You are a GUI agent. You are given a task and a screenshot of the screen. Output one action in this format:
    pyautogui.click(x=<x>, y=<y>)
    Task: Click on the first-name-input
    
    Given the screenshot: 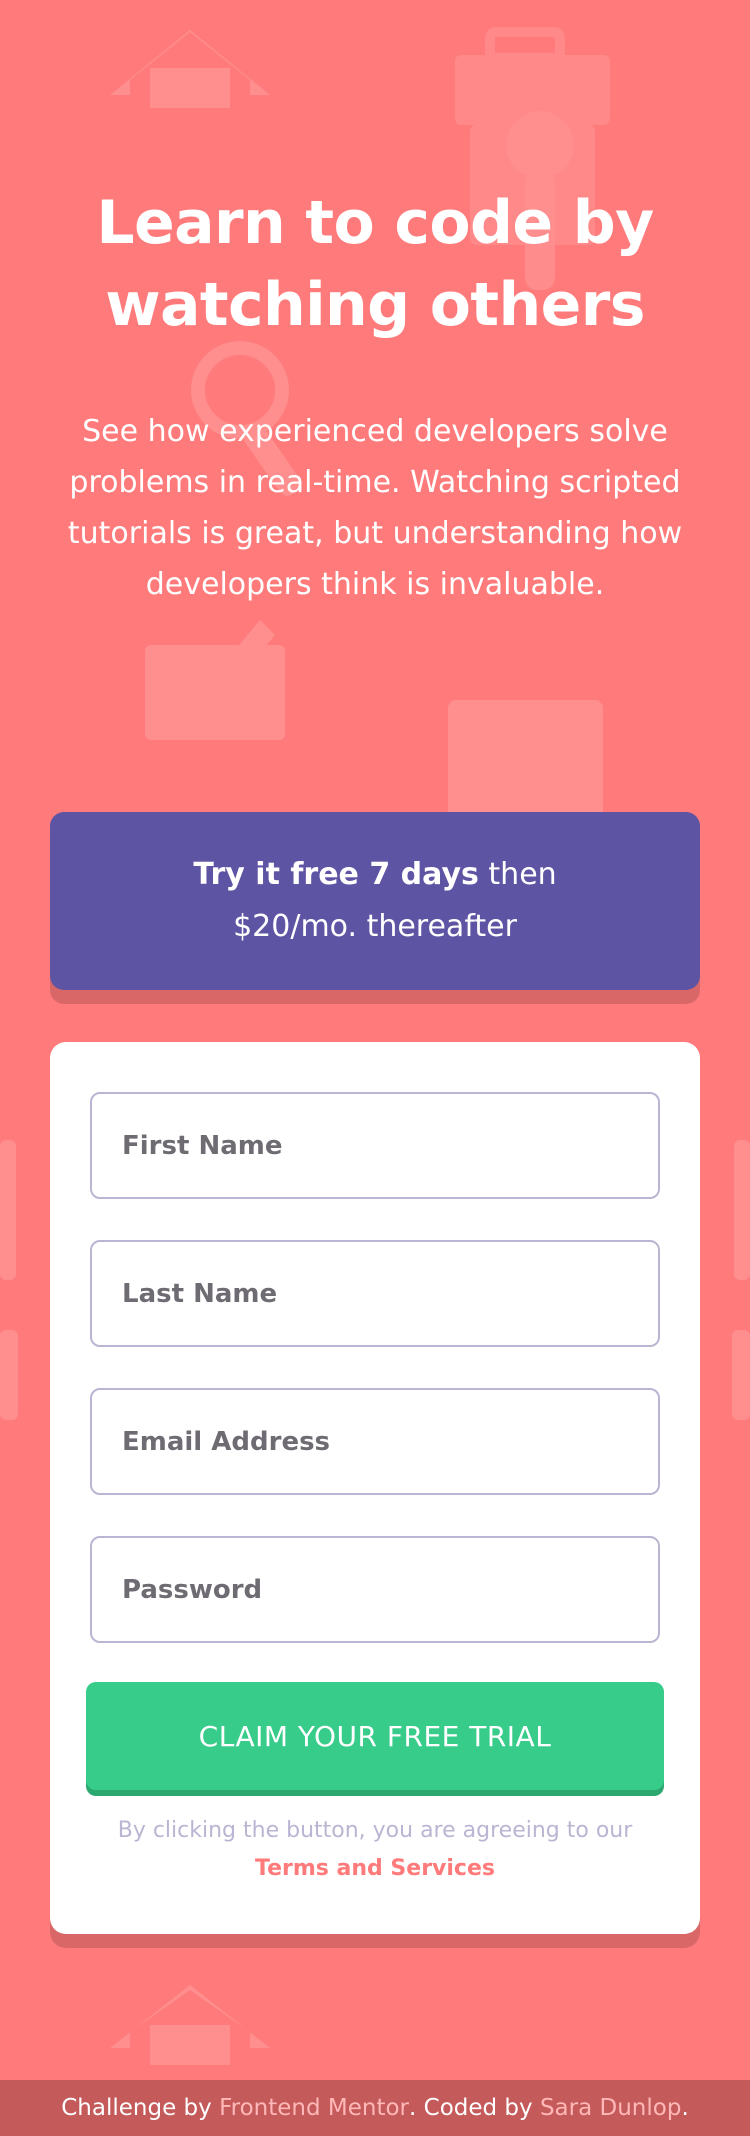 What is the action you would take?
    pyautogui.click(x=375, y=1145)
    